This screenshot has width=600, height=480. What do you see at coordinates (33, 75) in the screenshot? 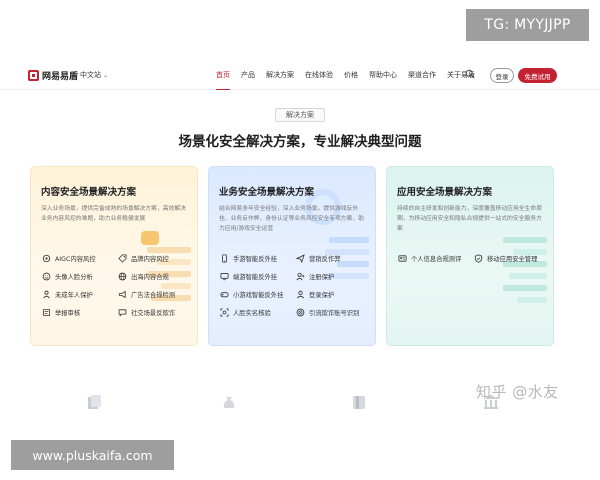
I see `logo-icon` at bounding box center [33, 75].